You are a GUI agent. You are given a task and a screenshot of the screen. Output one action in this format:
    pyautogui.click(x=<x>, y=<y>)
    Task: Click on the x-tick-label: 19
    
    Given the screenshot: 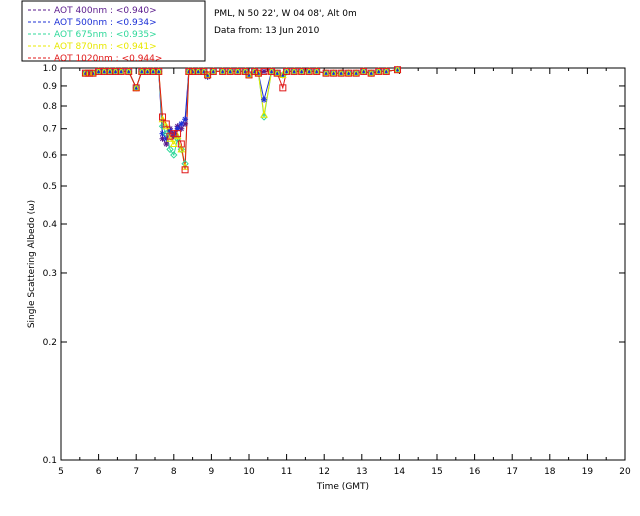 What is the action you would take?
    pyautogui.click(x=588, y=472)
    